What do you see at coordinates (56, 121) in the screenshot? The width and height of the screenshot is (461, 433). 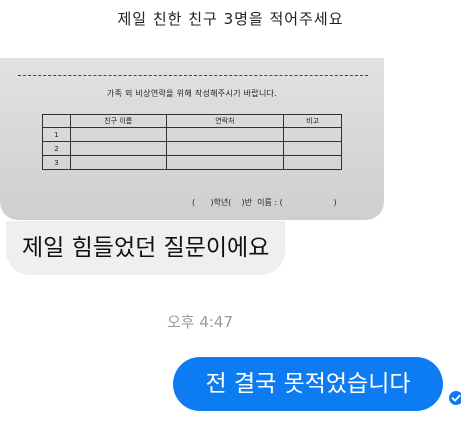 I see `table-header-cell` at bounding box center [56, 121].